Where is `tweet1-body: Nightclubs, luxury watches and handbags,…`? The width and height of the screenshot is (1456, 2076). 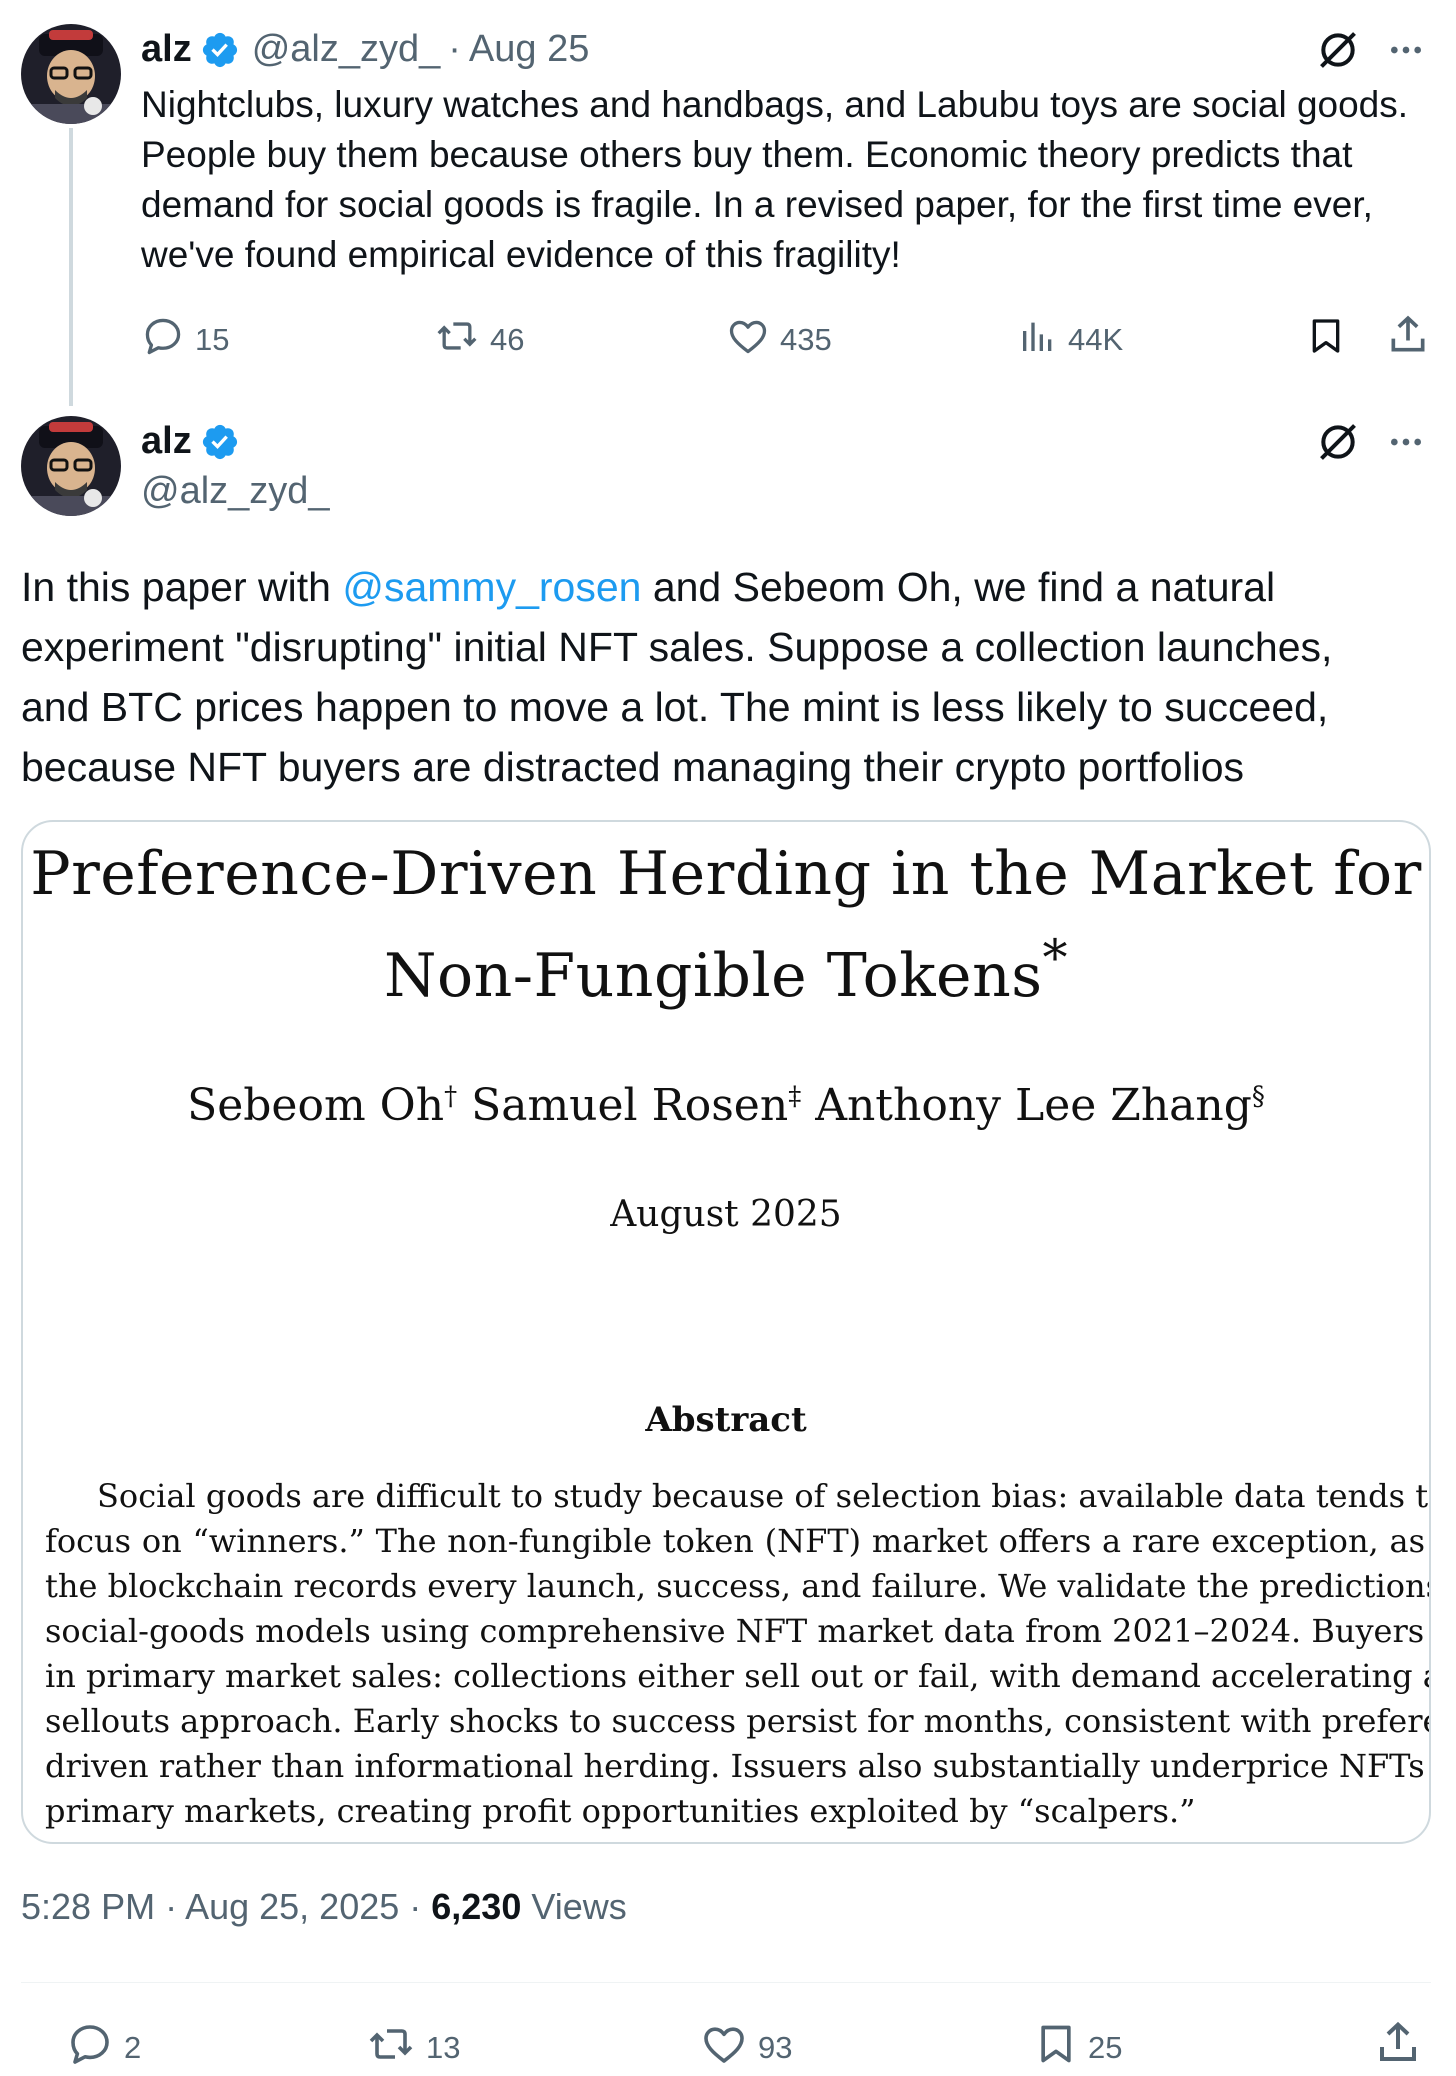 tweet1-body: Nightclubs, luxury watches and handbags,… is located at coordinates (786, 180).